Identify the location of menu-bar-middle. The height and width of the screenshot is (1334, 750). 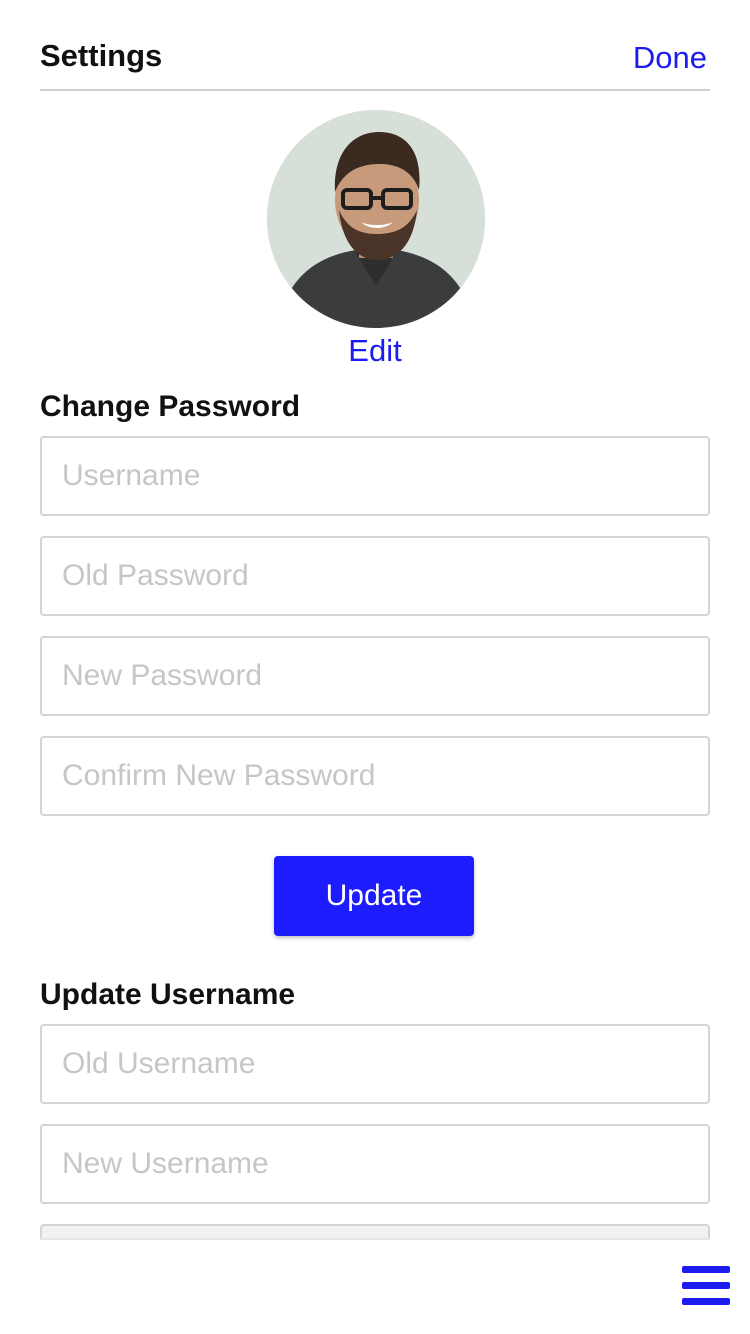
(706, 1285).